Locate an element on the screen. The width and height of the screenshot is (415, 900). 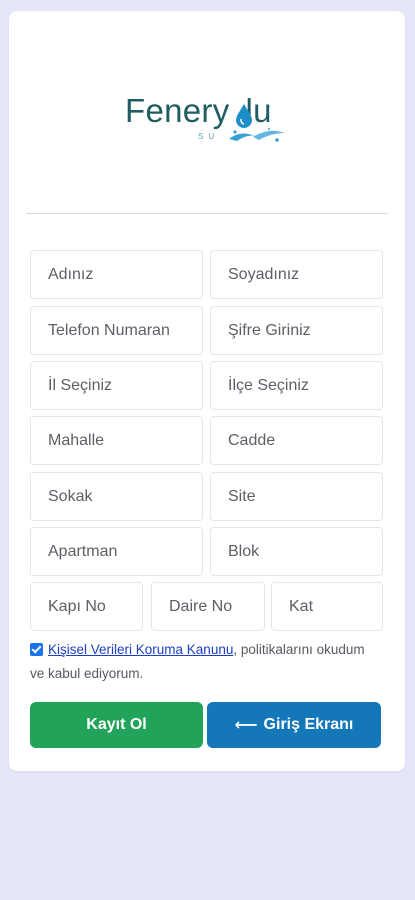
neighborhood-input: Mahalle is located at coordinates (116, 440).